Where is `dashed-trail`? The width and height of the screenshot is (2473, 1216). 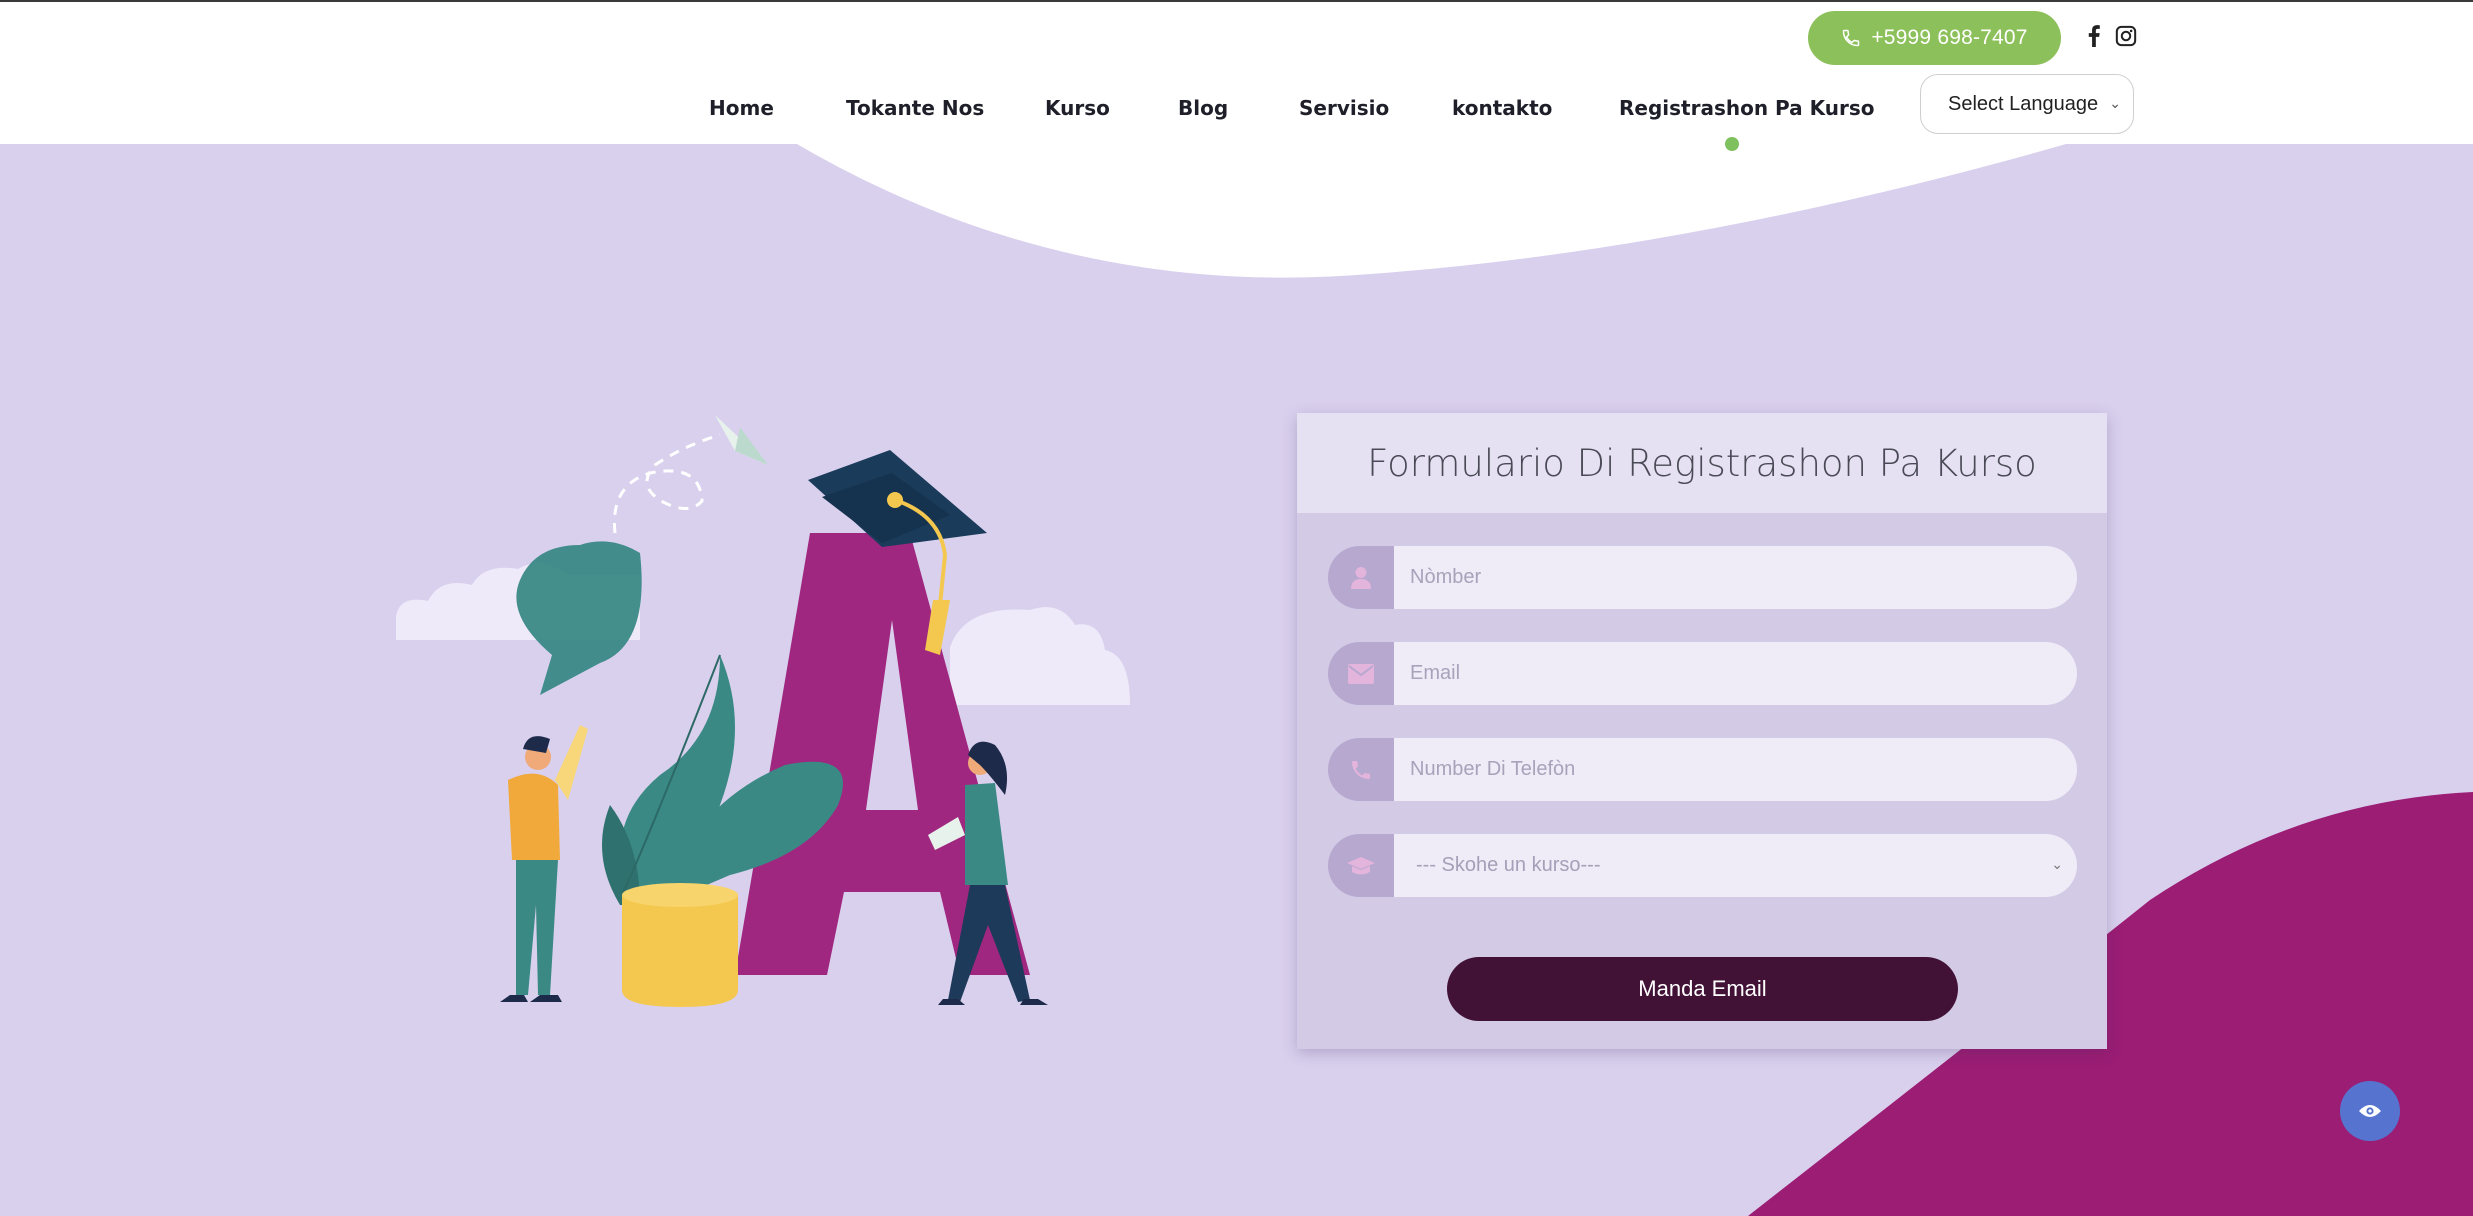
dashed-trail is located at coordinates (666, 483).